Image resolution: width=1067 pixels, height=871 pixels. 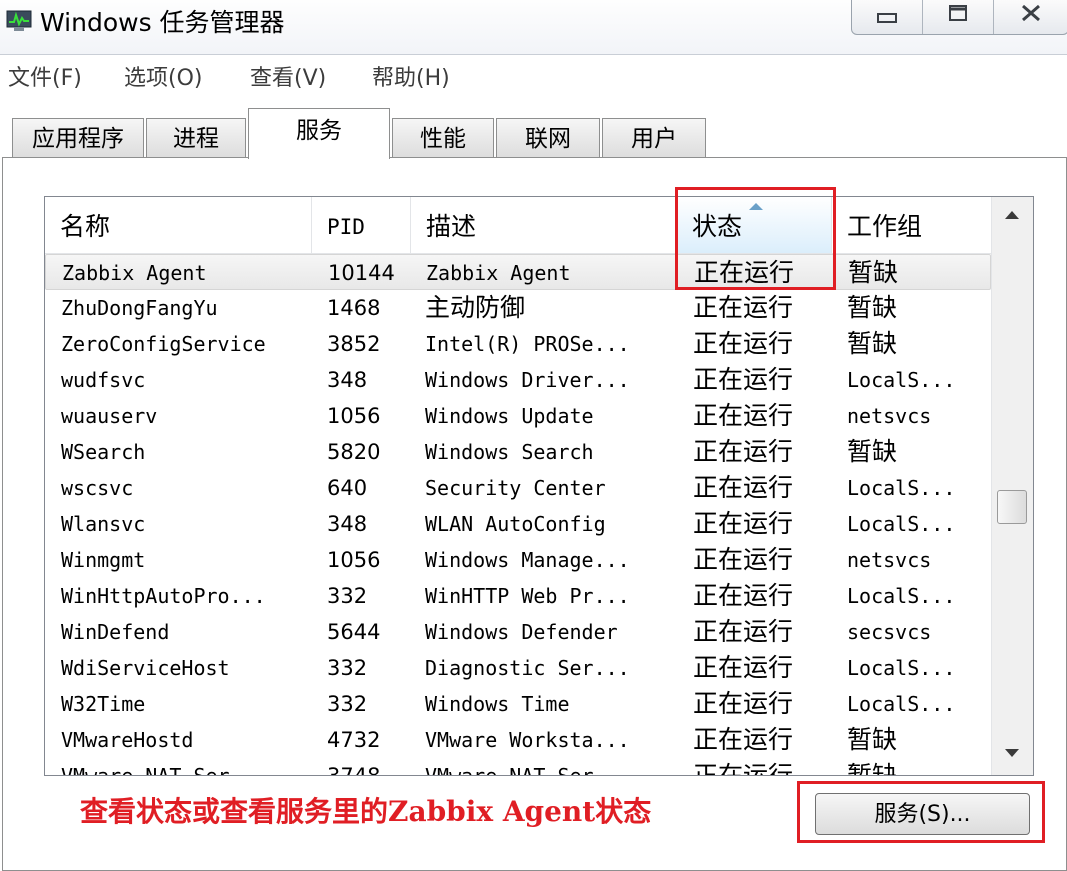 I want to click on scroll-down-icon, so click(x=1012, y=753).